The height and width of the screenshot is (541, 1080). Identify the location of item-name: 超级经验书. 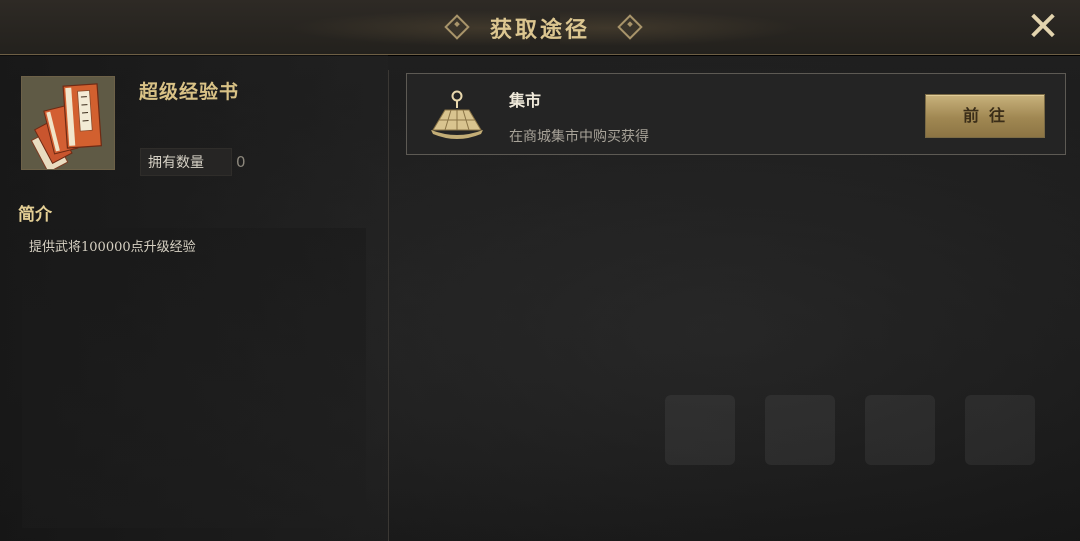
(189, 92).